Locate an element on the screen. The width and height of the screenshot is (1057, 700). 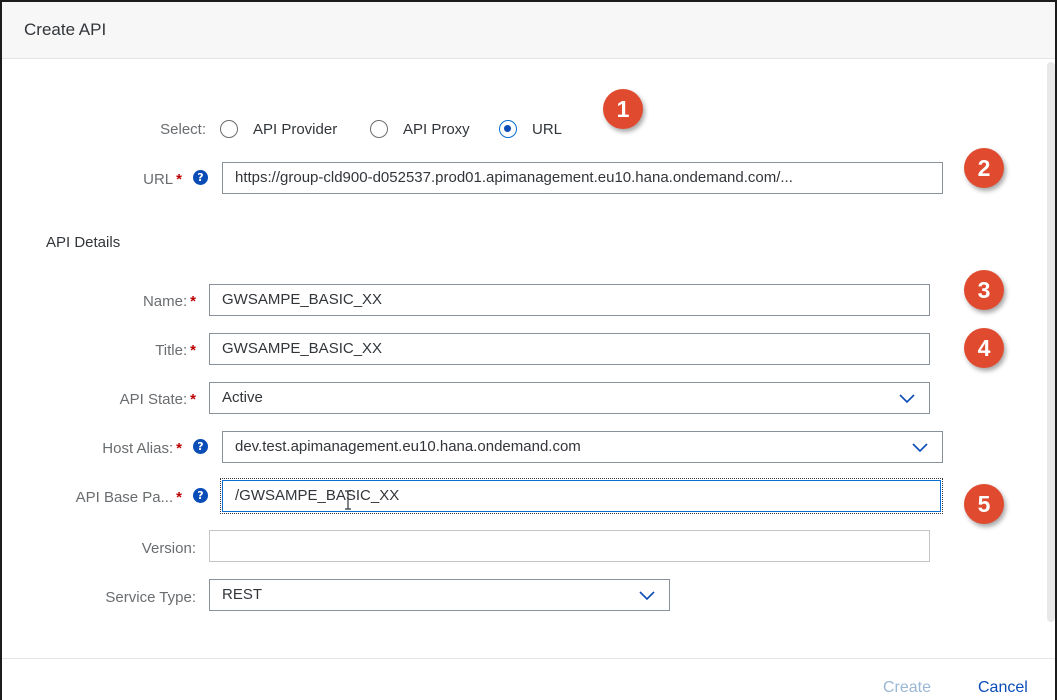
name-label: Name: * is located at coordinates (129, 301).